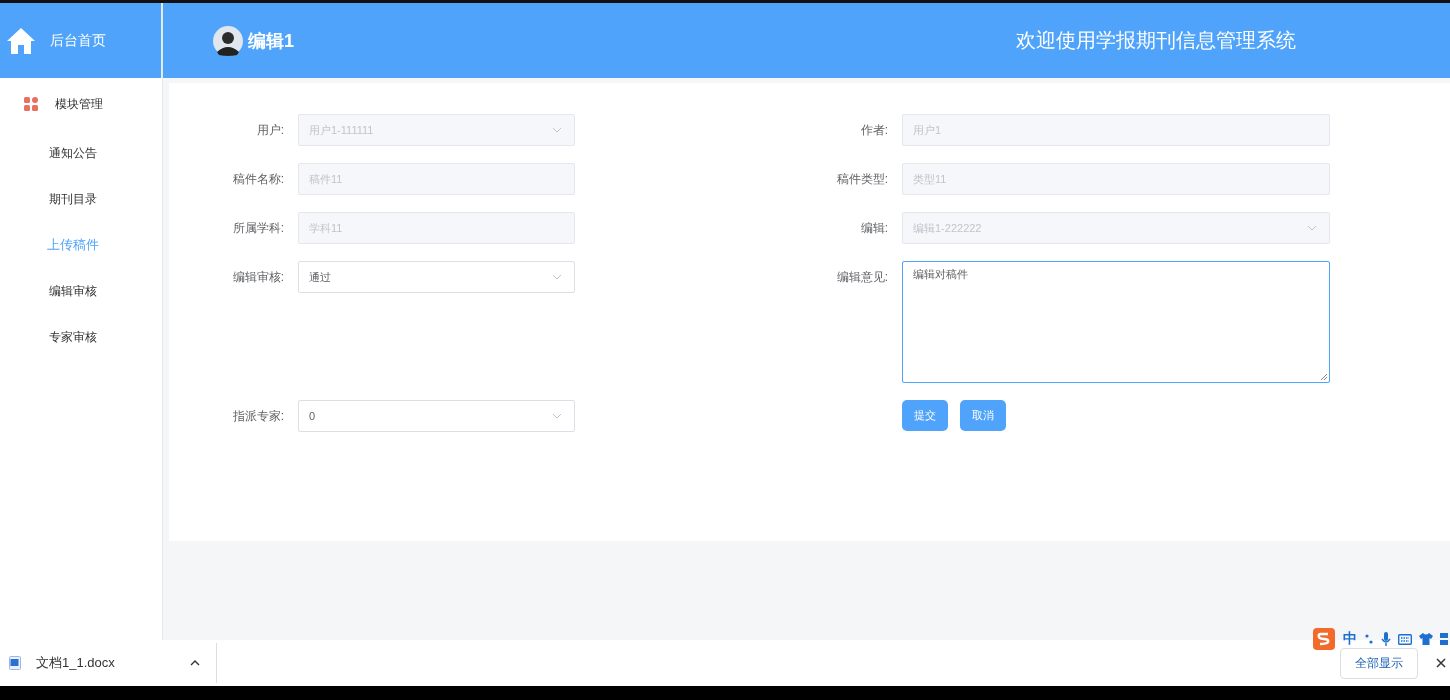 Image resolution: width=1450 pixels, height=700 pixels. Describe the element at coordinates (1324, 639) in the screenshot. I see `ime-logo-icon` at that location.